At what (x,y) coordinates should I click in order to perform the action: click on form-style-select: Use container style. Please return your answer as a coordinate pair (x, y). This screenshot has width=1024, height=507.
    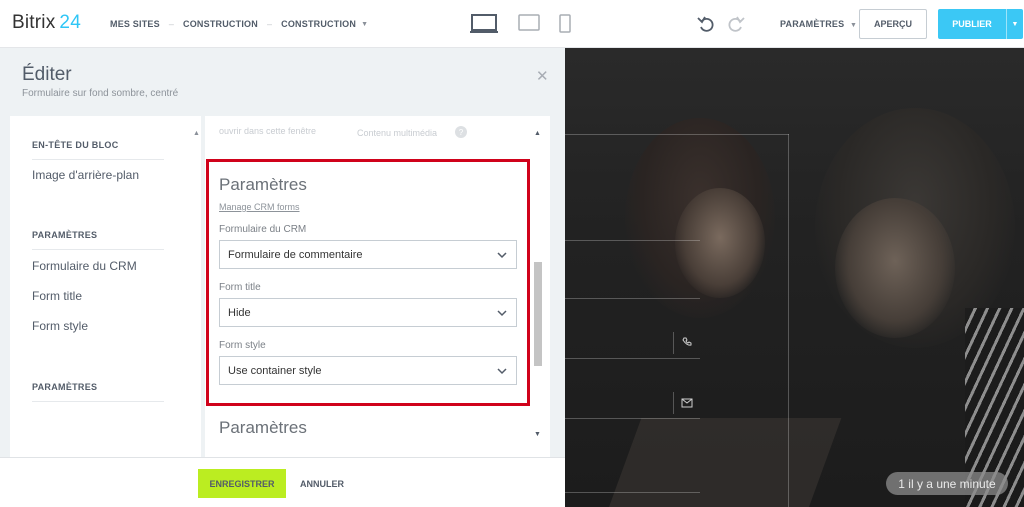
    Looking at the image, I should click on (368, 370).